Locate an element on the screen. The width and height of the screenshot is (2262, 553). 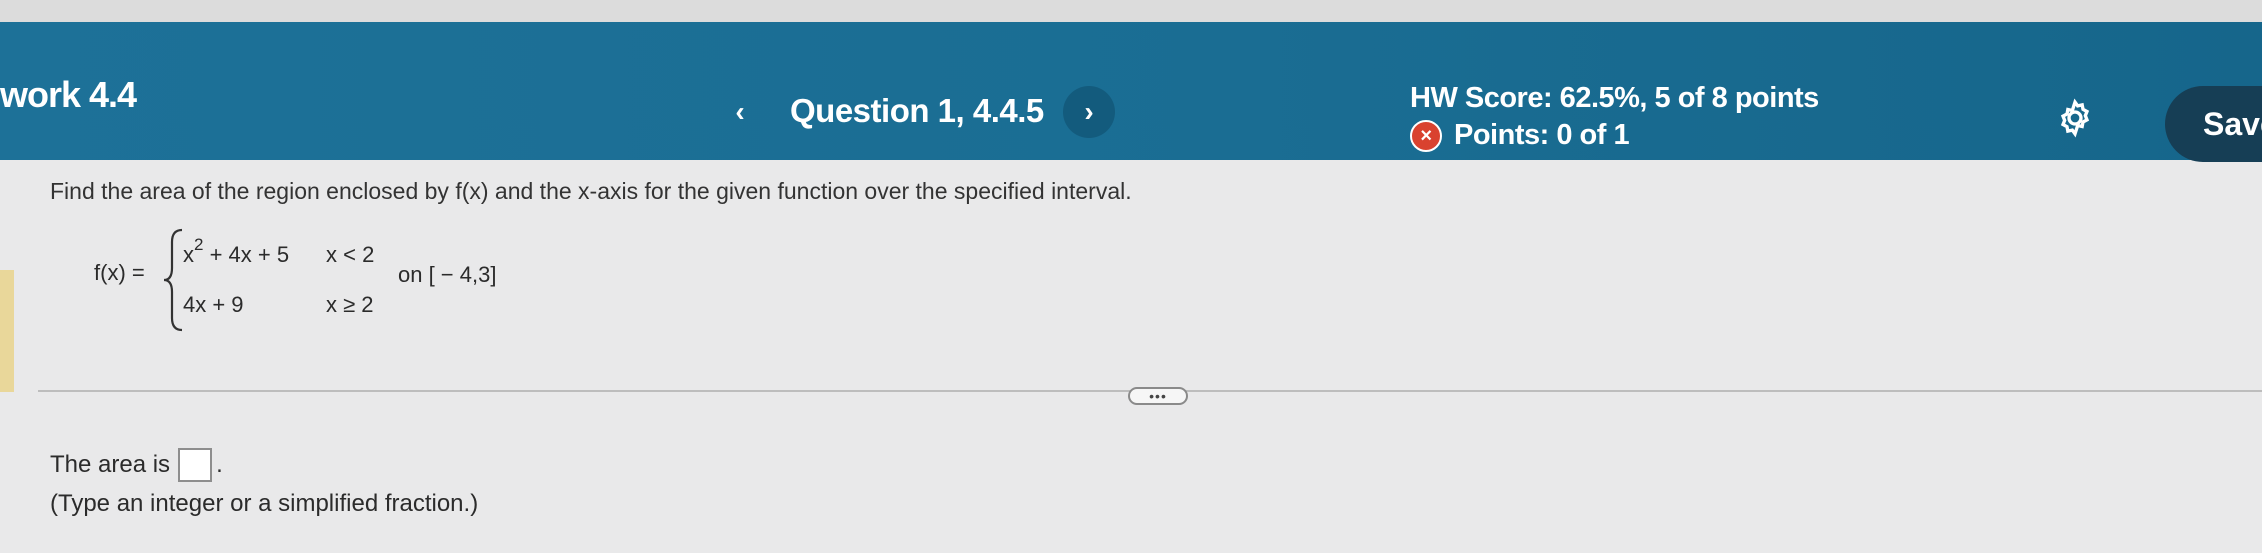
piece1-condition: x < 2 is located at coordinates (350, 254).